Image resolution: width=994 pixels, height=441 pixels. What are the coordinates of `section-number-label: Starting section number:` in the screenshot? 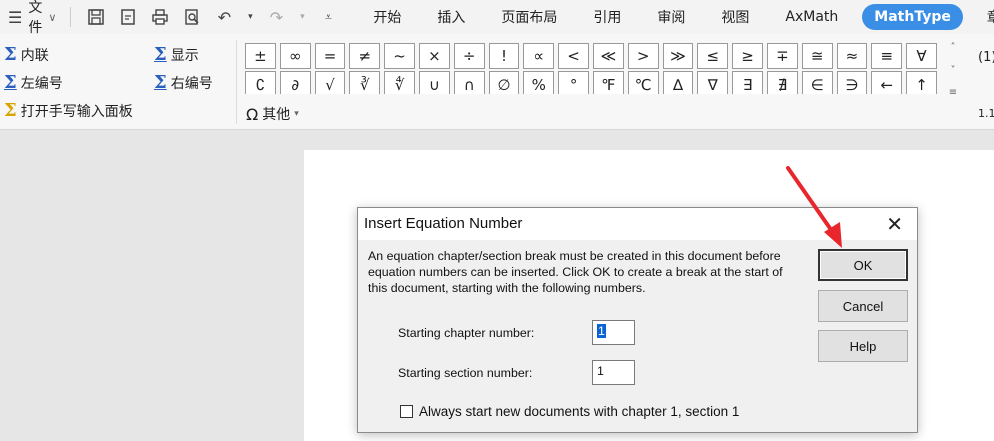 It's located at (465, 373).